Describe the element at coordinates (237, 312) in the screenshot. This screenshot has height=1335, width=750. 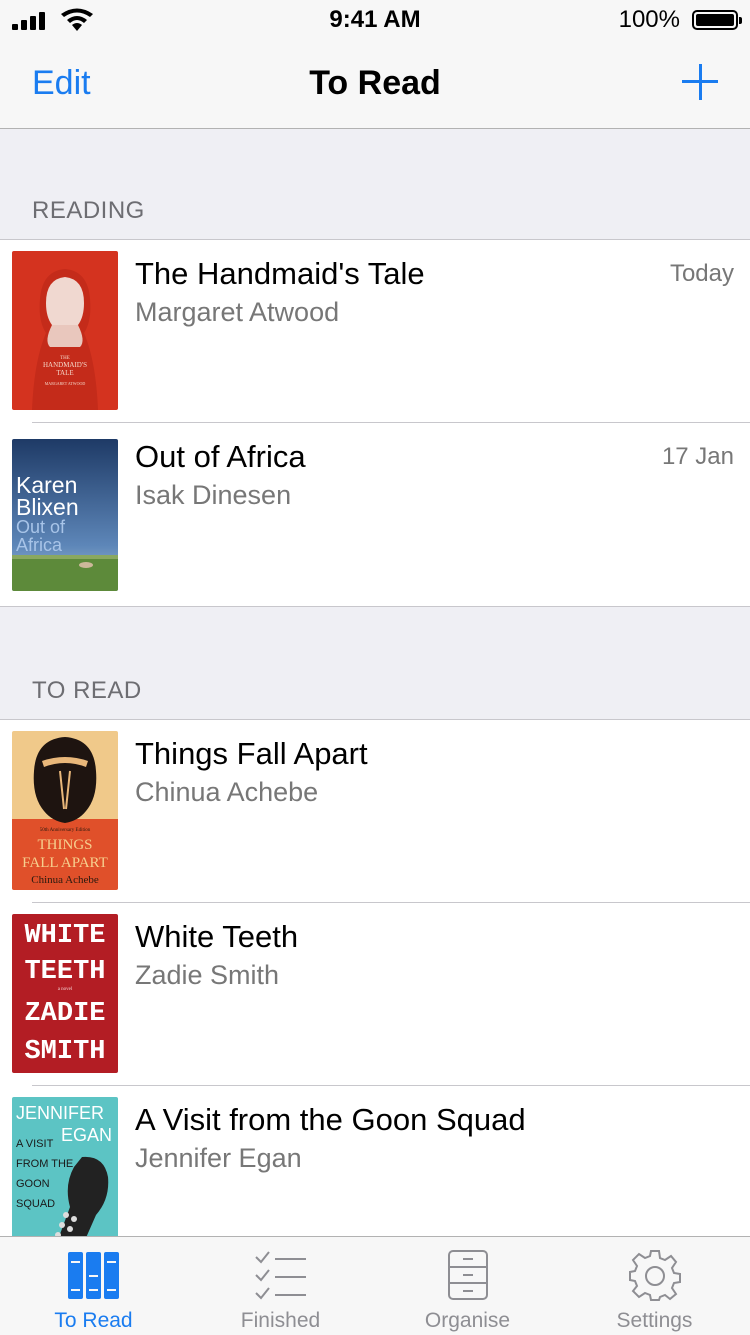
I see `book-author: Margaret Atwood` at that location.